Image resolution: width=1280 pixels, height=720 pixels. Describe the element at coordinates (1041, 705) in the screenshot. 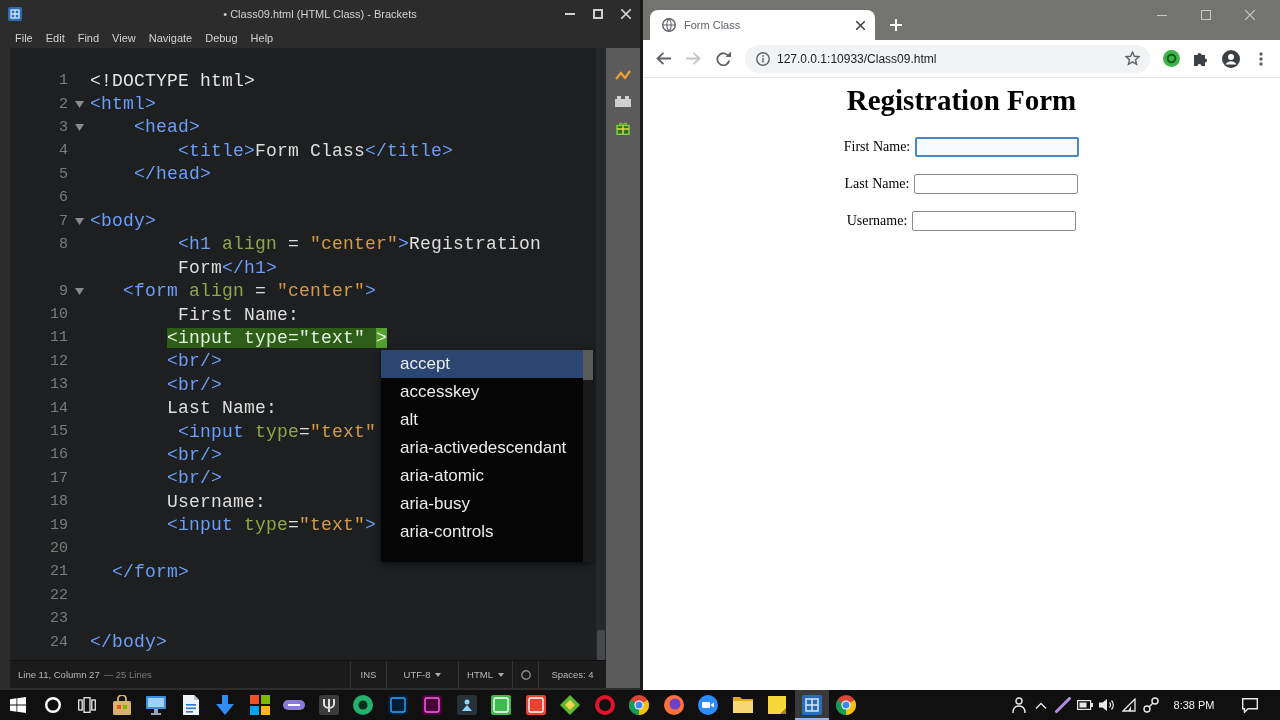

I see `caret-up-icon` at that location.